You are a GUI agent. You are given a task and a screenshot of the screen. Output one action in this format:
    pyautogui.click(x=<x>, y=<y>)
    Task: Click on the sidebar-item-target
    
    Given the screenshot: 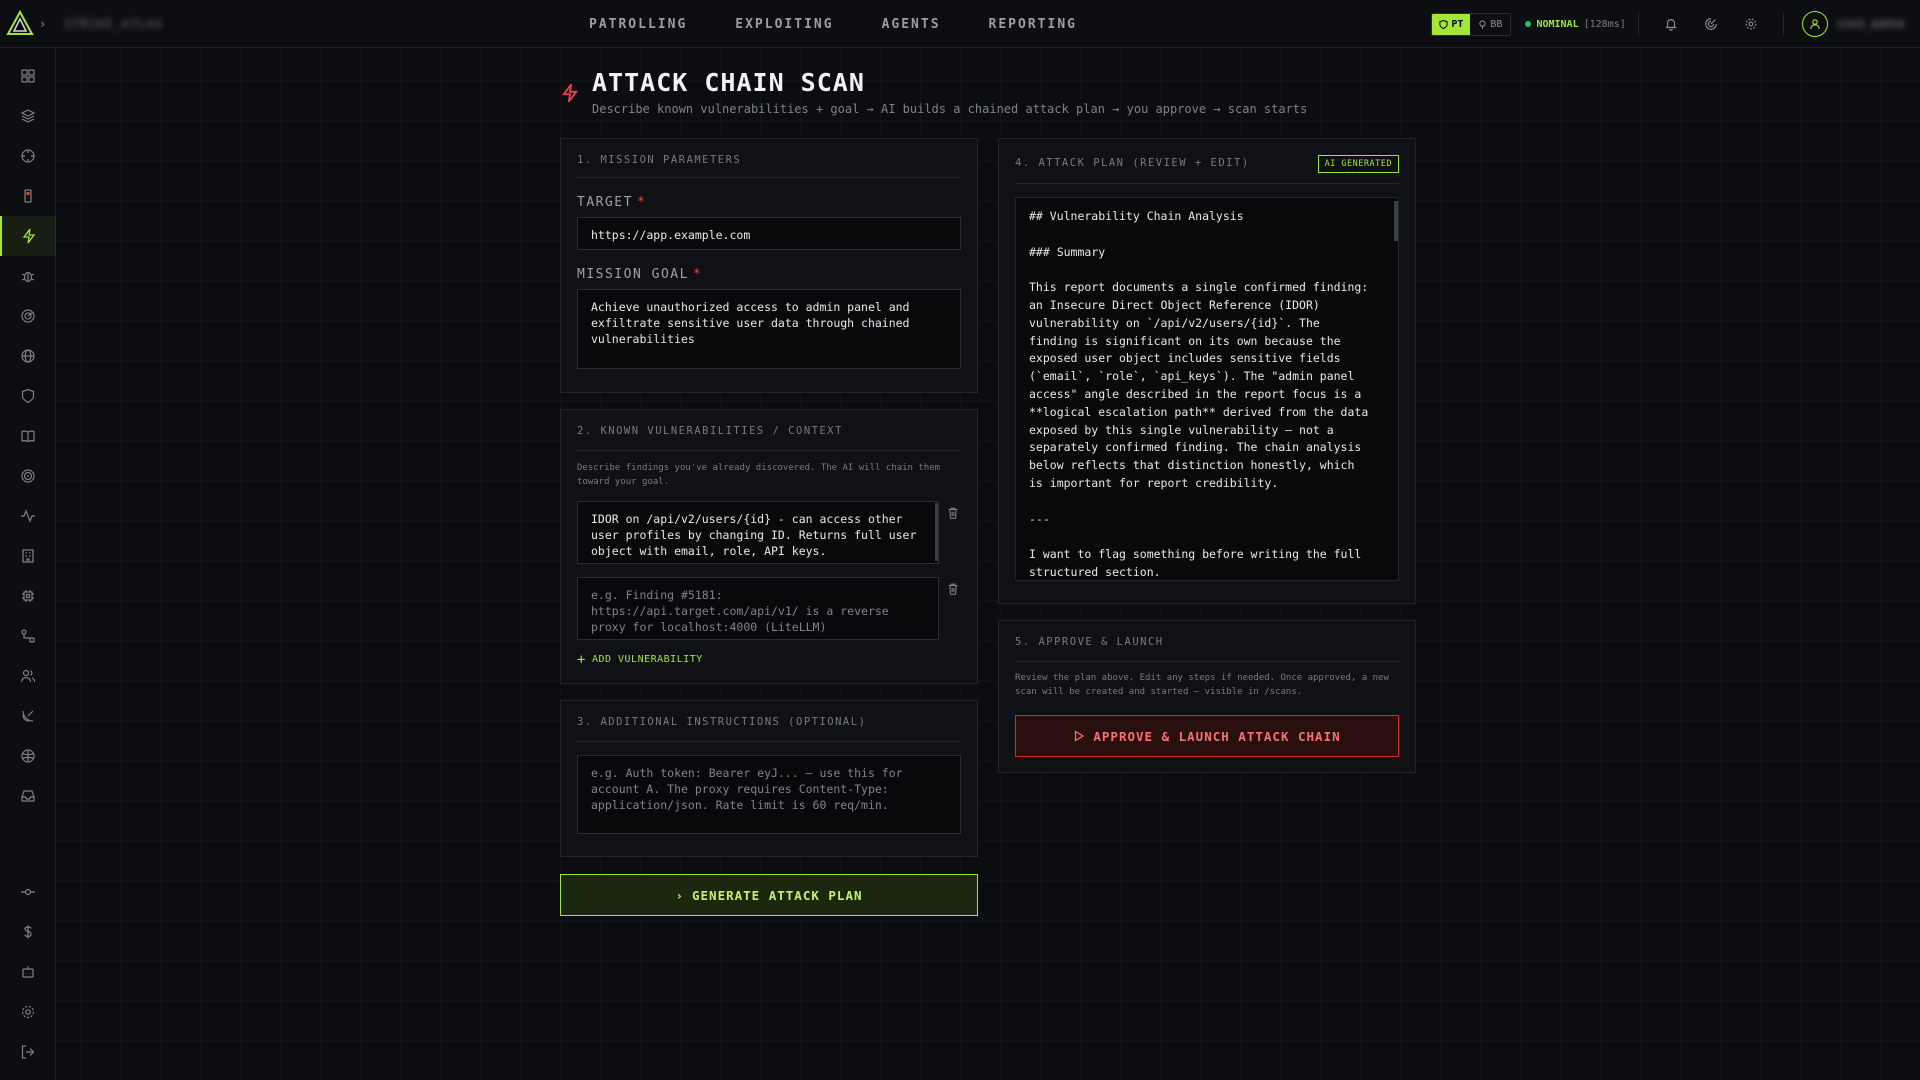 What is the action you would take?
    pyautogui.click(x=28, y=156)
    